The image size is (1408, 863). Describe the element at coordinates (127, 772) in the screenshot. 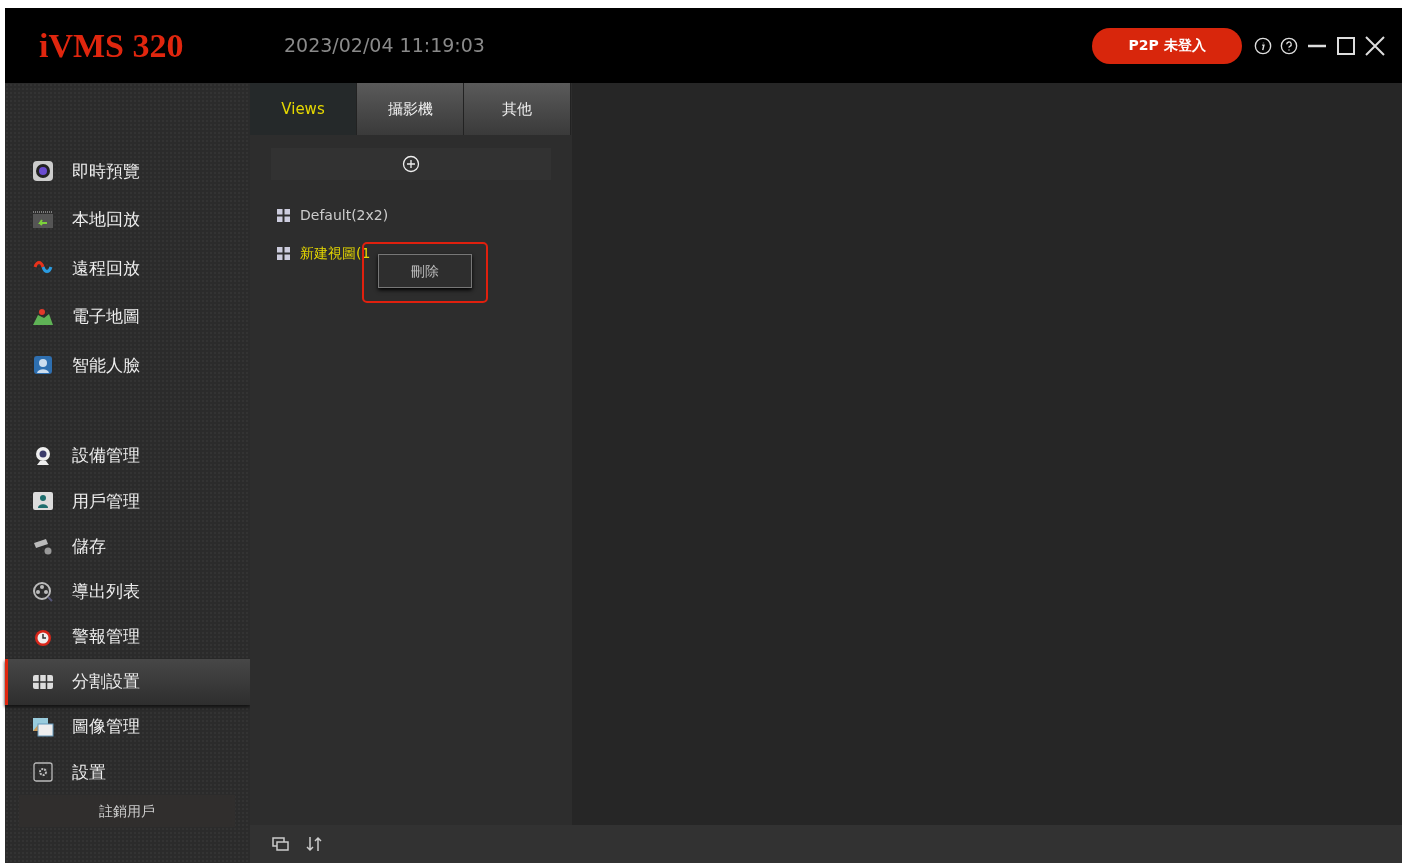

I see `sidebar-item: 設置` at that location.